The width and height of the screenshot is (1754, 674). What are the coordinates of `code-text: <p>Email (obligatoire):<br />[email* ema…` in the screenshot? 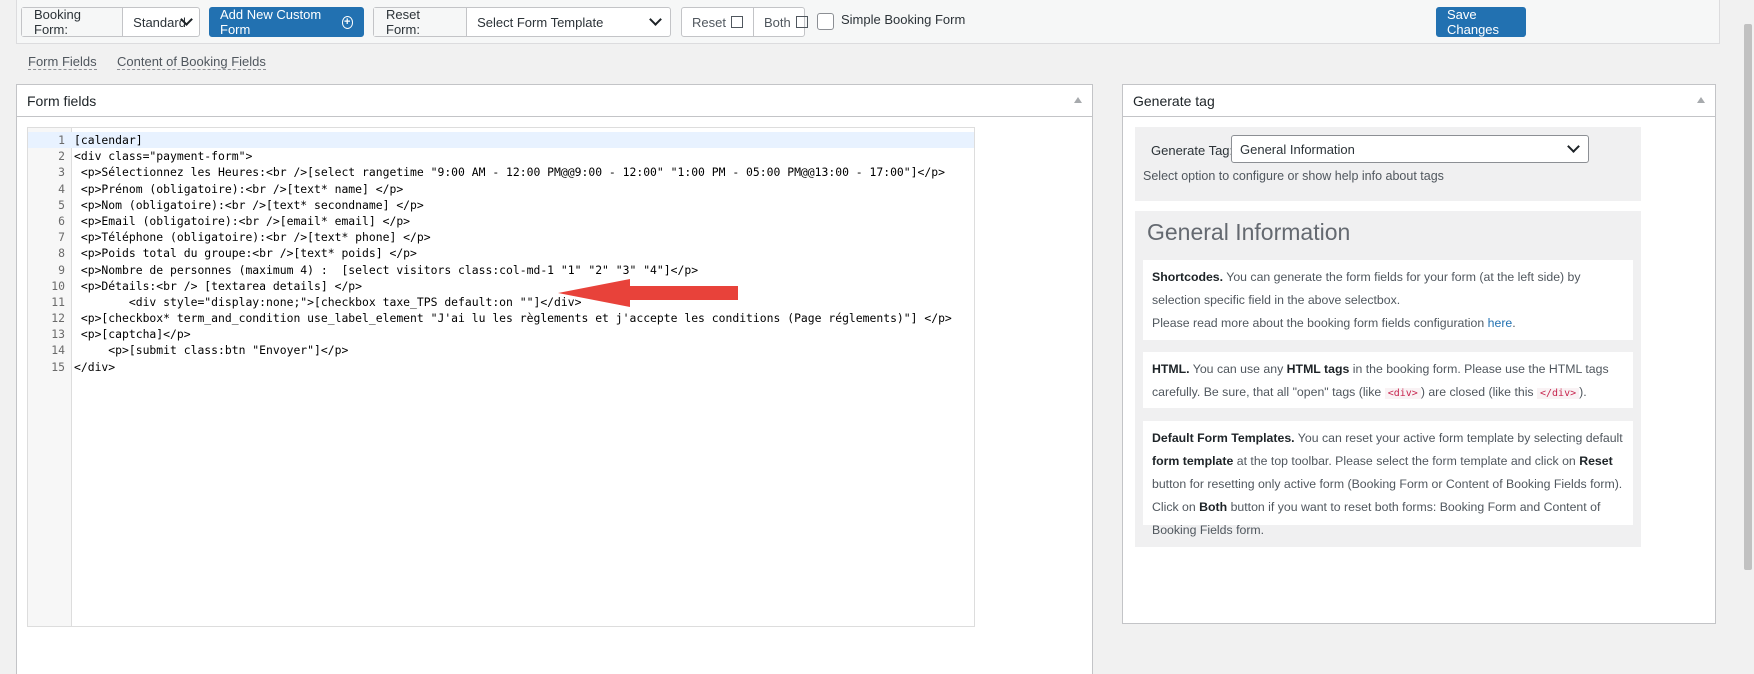 It's located at (242, 220).